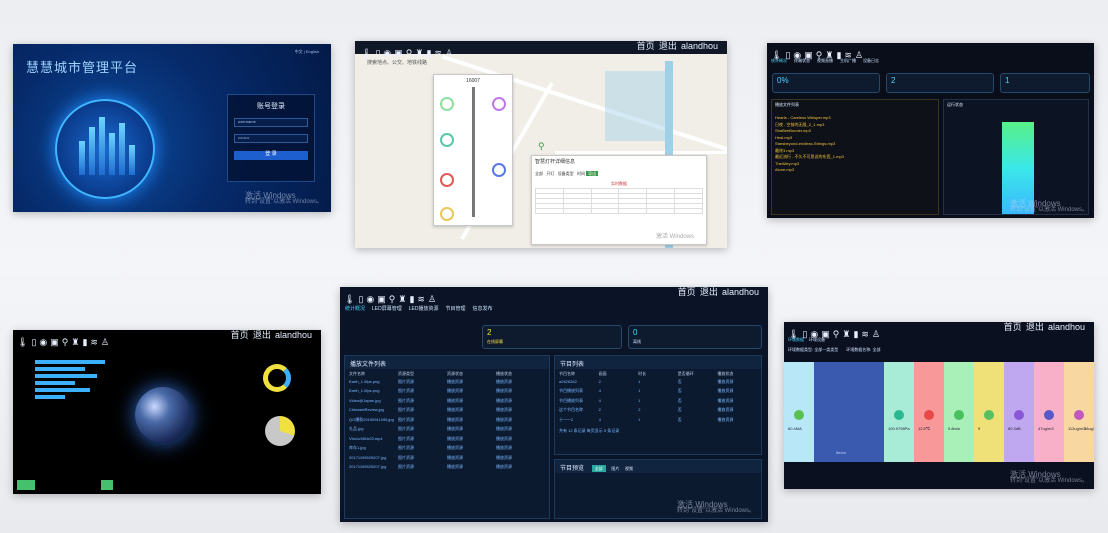  What do you see at coordinates (550, 173) in the screenshot?
I see `radio-option: 开灯` at bounding box center [550, 173].